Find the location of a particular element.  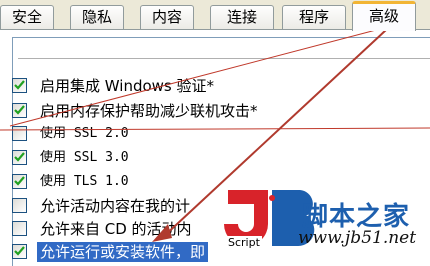

tab-strip: 安全 隐私 内容 连接 程序 高级 is located at coordinates (215, 15).